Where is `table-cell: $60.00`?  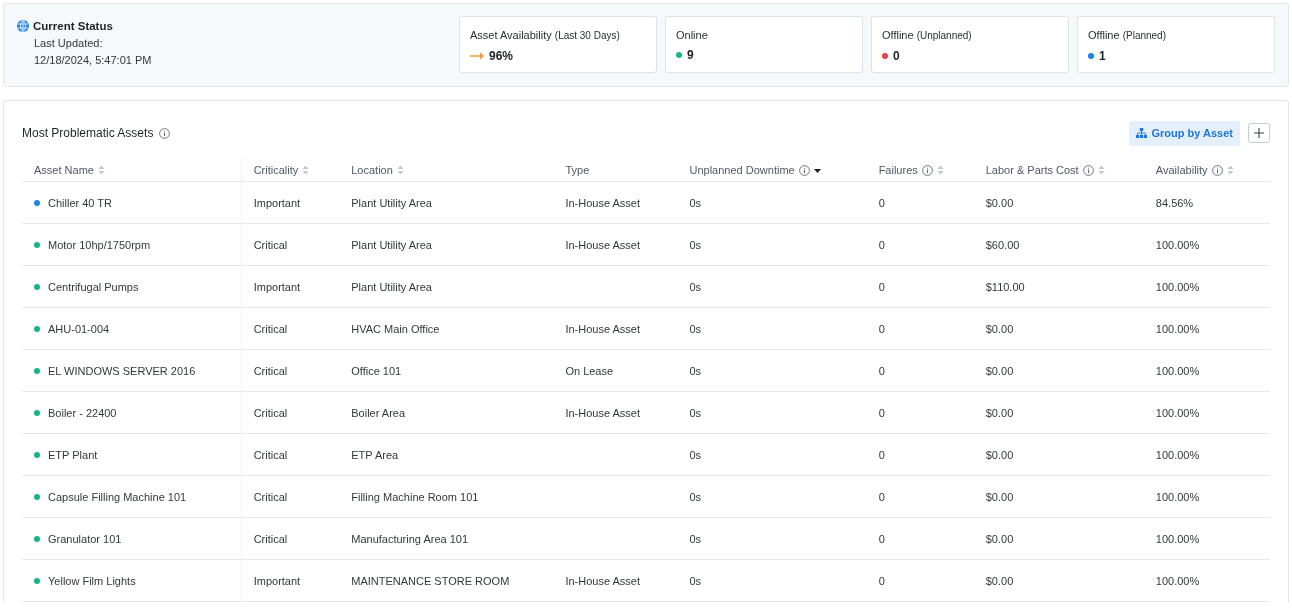 table-cell: $60.00 is located at coordinates (1058, 244).